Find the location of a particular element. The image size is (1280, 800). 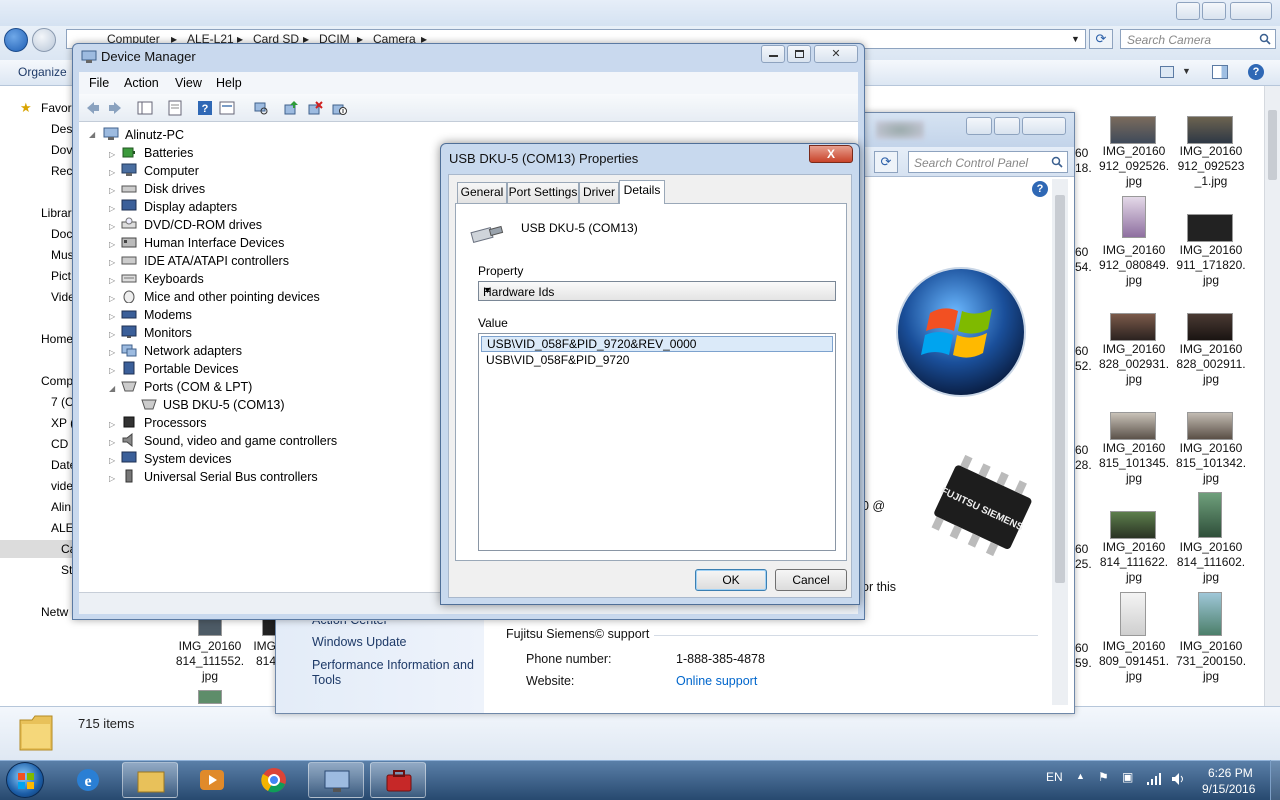

online-support-link: Online support is located at coordinates (716, 681).